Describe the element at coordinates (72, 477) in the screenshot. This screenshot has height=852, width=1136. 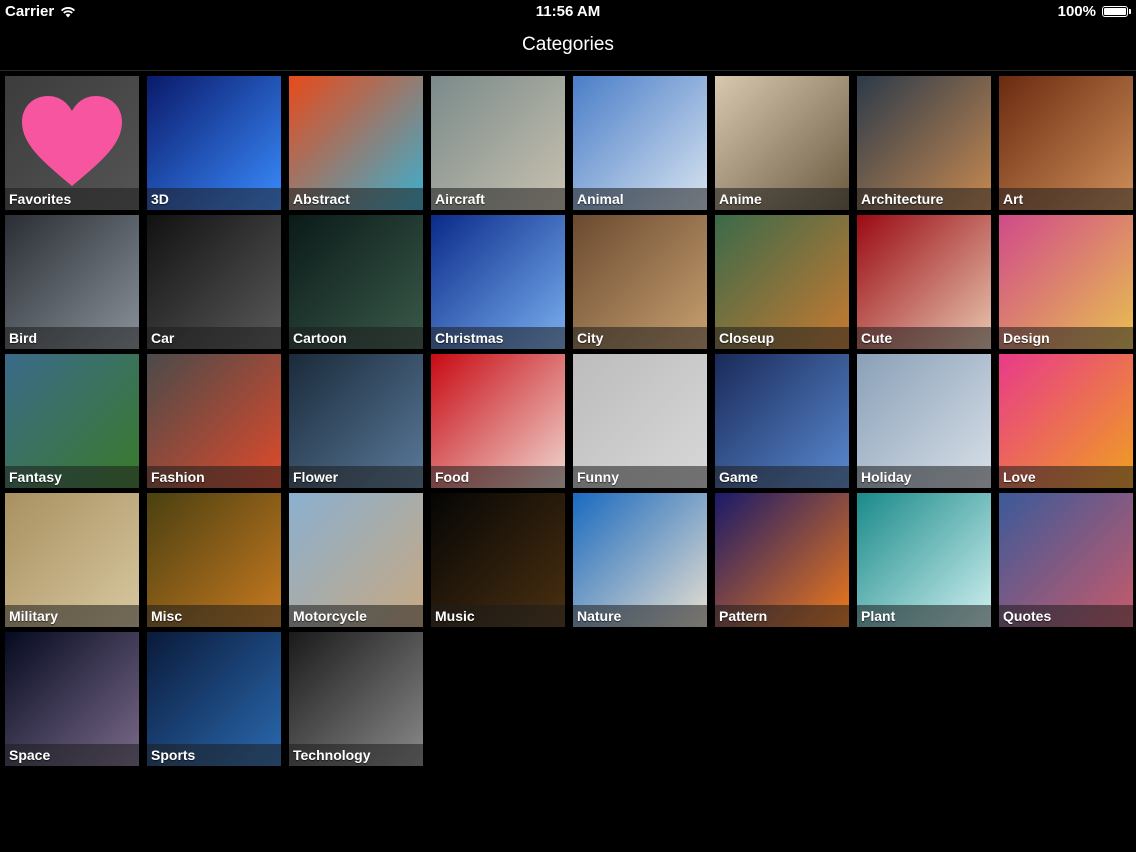
I see `category-label: Fantasy` at that location.